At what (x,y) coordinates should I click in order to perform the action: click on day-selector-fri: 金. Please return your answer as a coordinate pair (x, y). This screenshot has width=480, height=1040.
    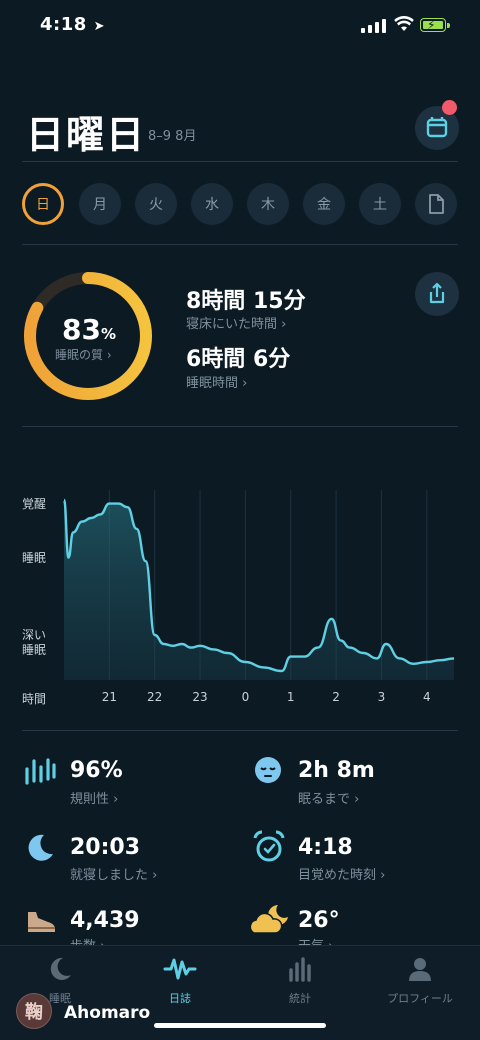
    Looking at the image, I should click on (324, 204).